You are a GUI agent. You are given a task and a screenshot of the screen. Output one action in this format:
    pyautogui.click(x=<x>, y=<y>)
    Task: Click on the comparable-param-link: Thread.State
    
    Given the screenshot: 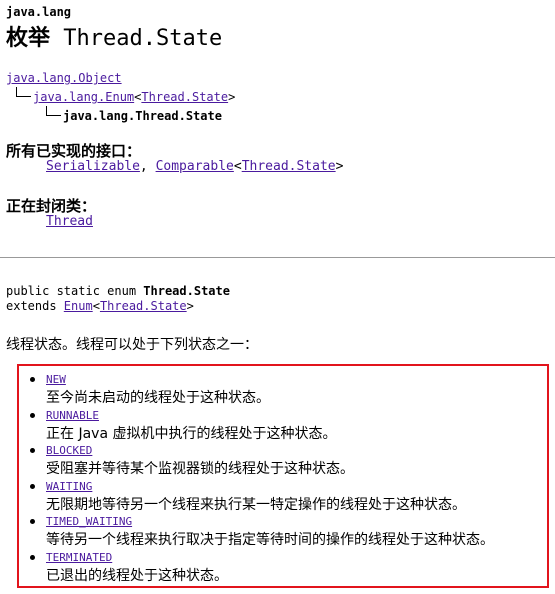 What is the action you would take?
    pyautogui.click(x=289, y=166)
    